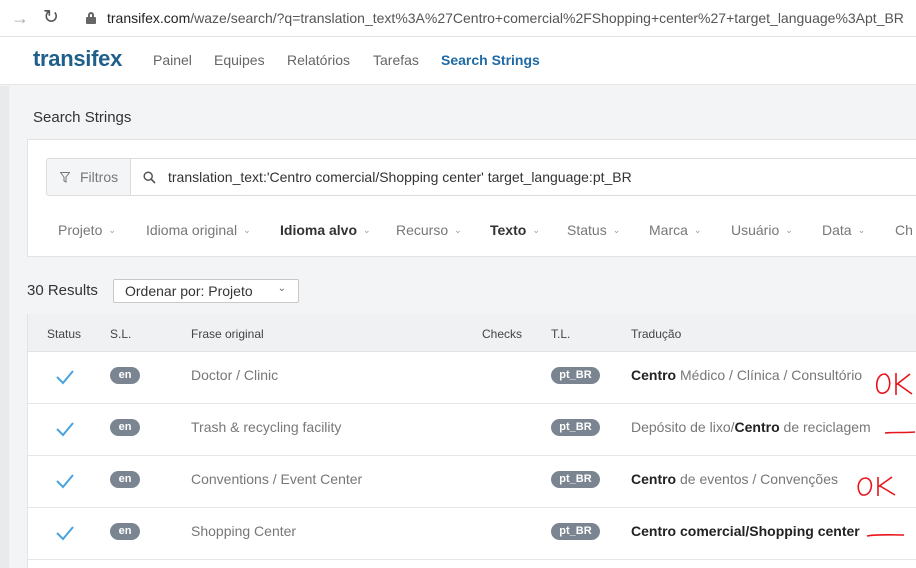  I want to click on facet-usuario: Usuário ⌄, so click(762, 230).